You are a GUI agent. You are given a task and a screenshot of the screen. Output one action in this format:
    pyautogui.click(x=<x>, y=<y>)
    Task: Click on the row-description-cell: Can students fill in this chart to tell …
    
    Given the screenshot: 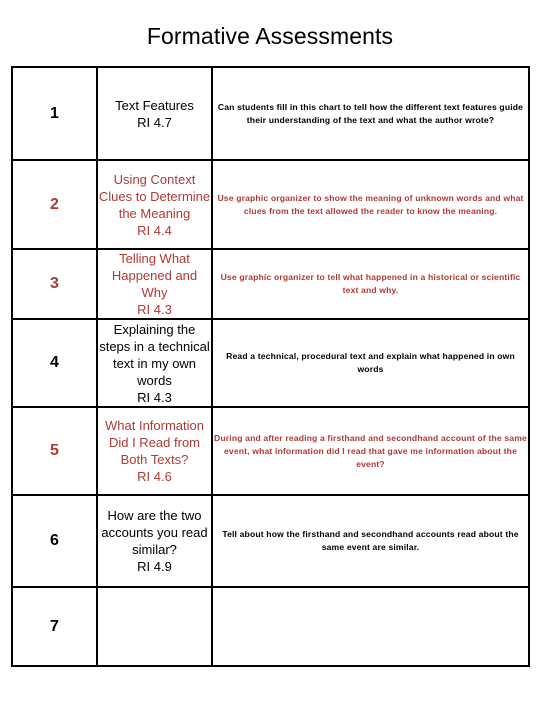 What is the action you would take?
    pyautogui.click(x=370, y=113)
    